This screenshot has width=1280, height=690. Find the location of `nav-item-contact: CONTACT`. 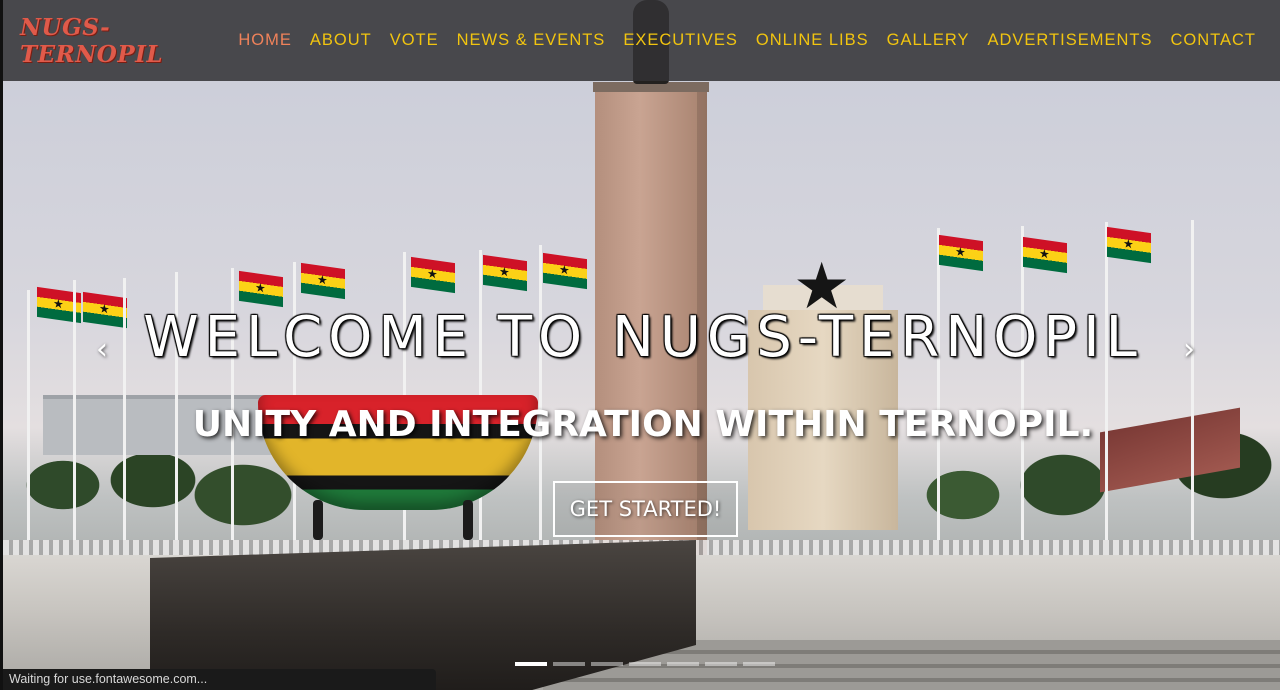

nav-item-contact: CONTACT is located at coordinates (1213, 40).